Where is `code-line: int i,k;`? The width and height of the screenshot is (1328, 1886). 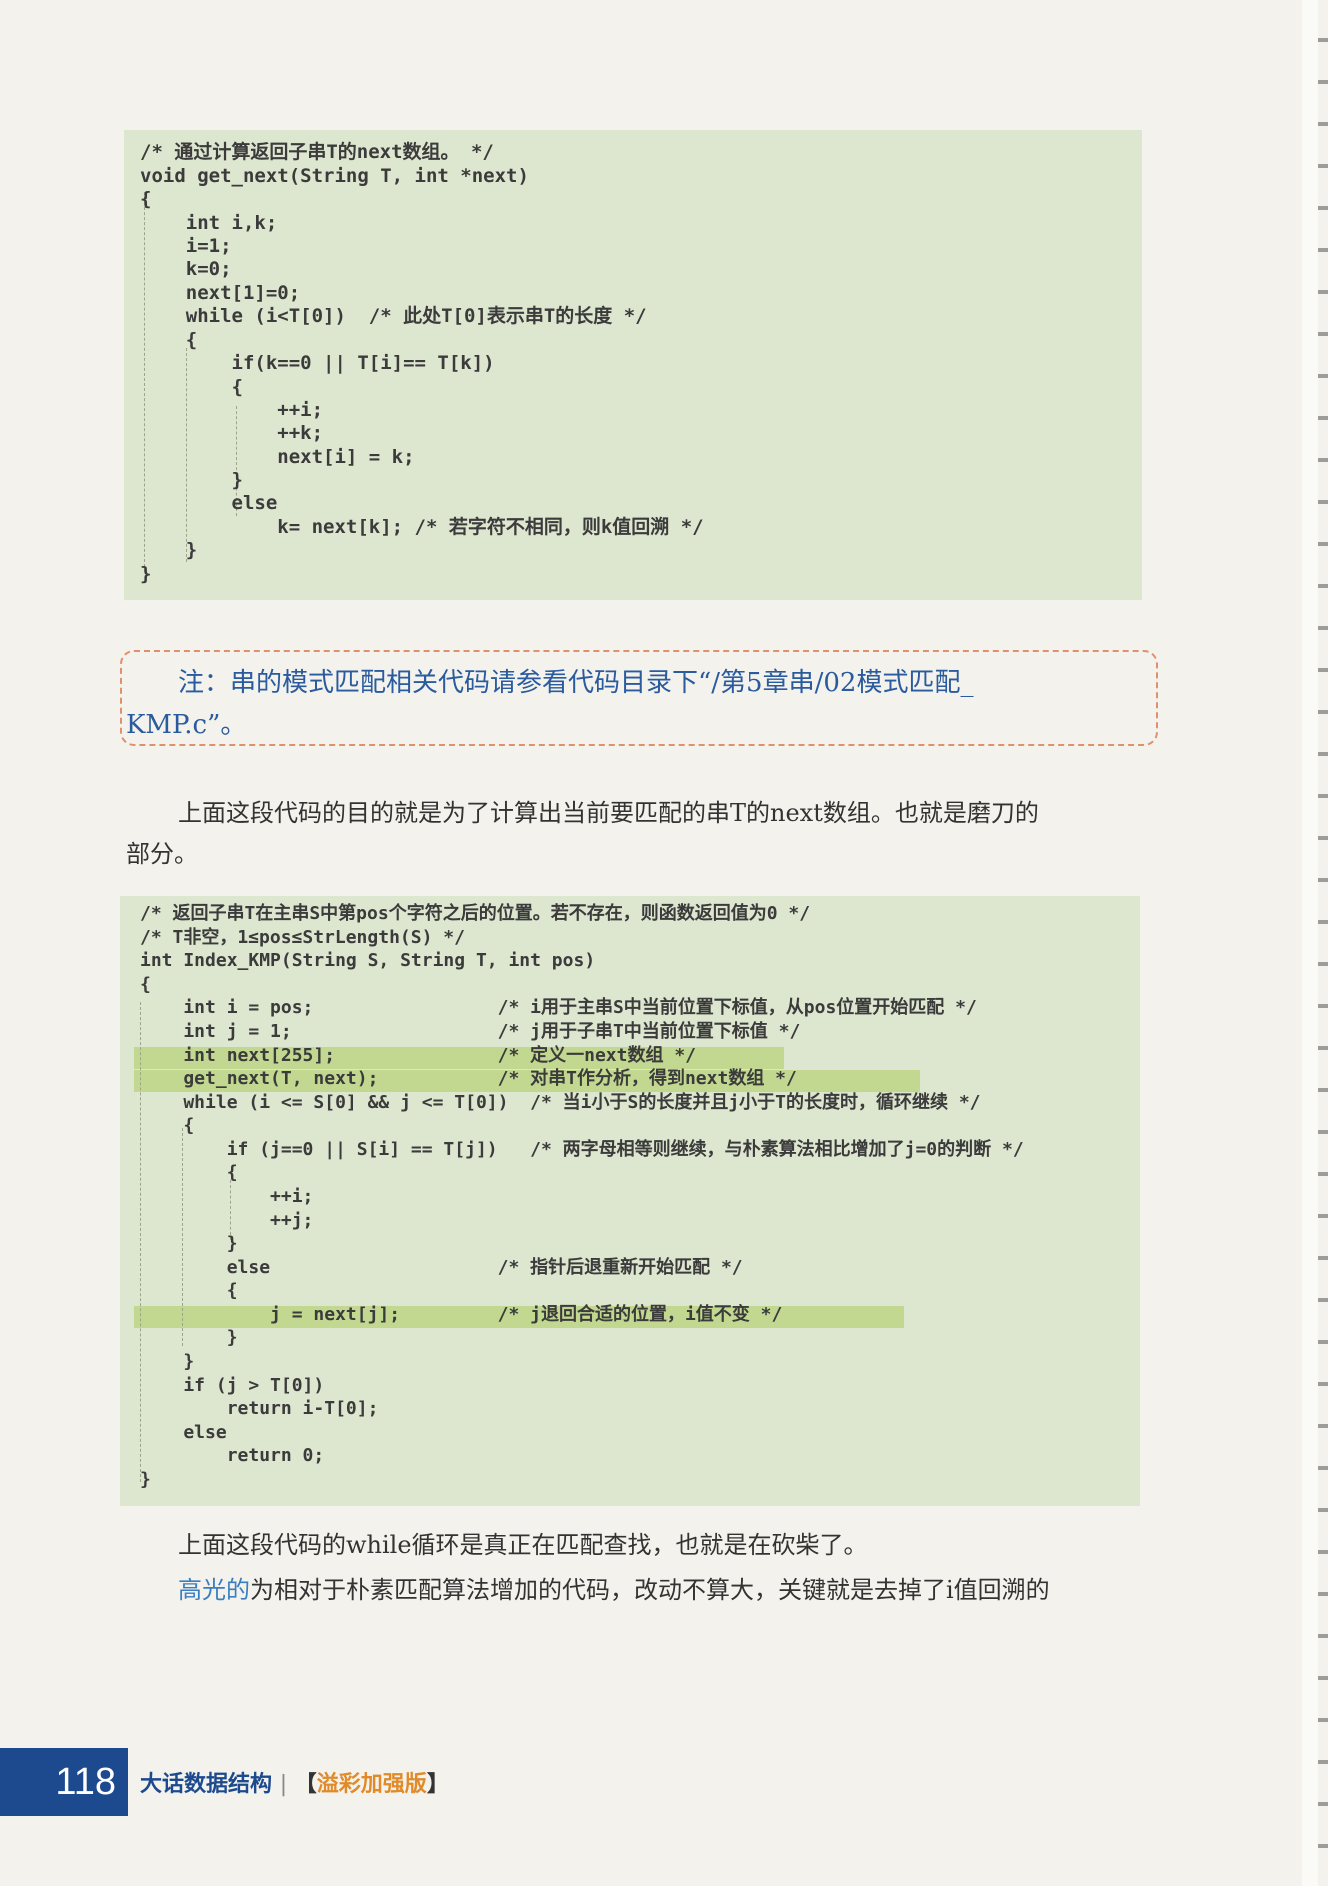 code-line: int i,k; is located at coordinates (209, 223).